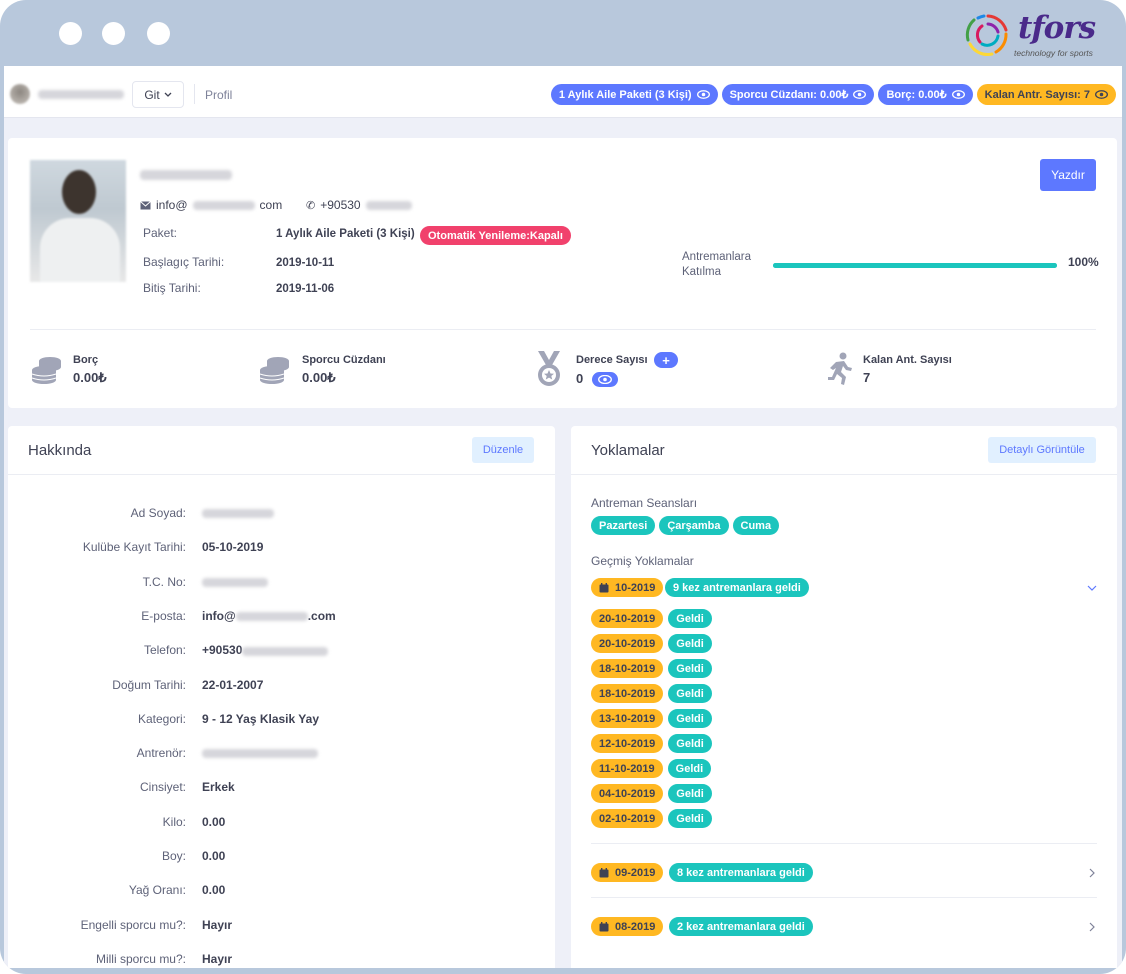  I want to click on month-row: 09-2019 8 kez antremanlara geldi, so click(844, 873).